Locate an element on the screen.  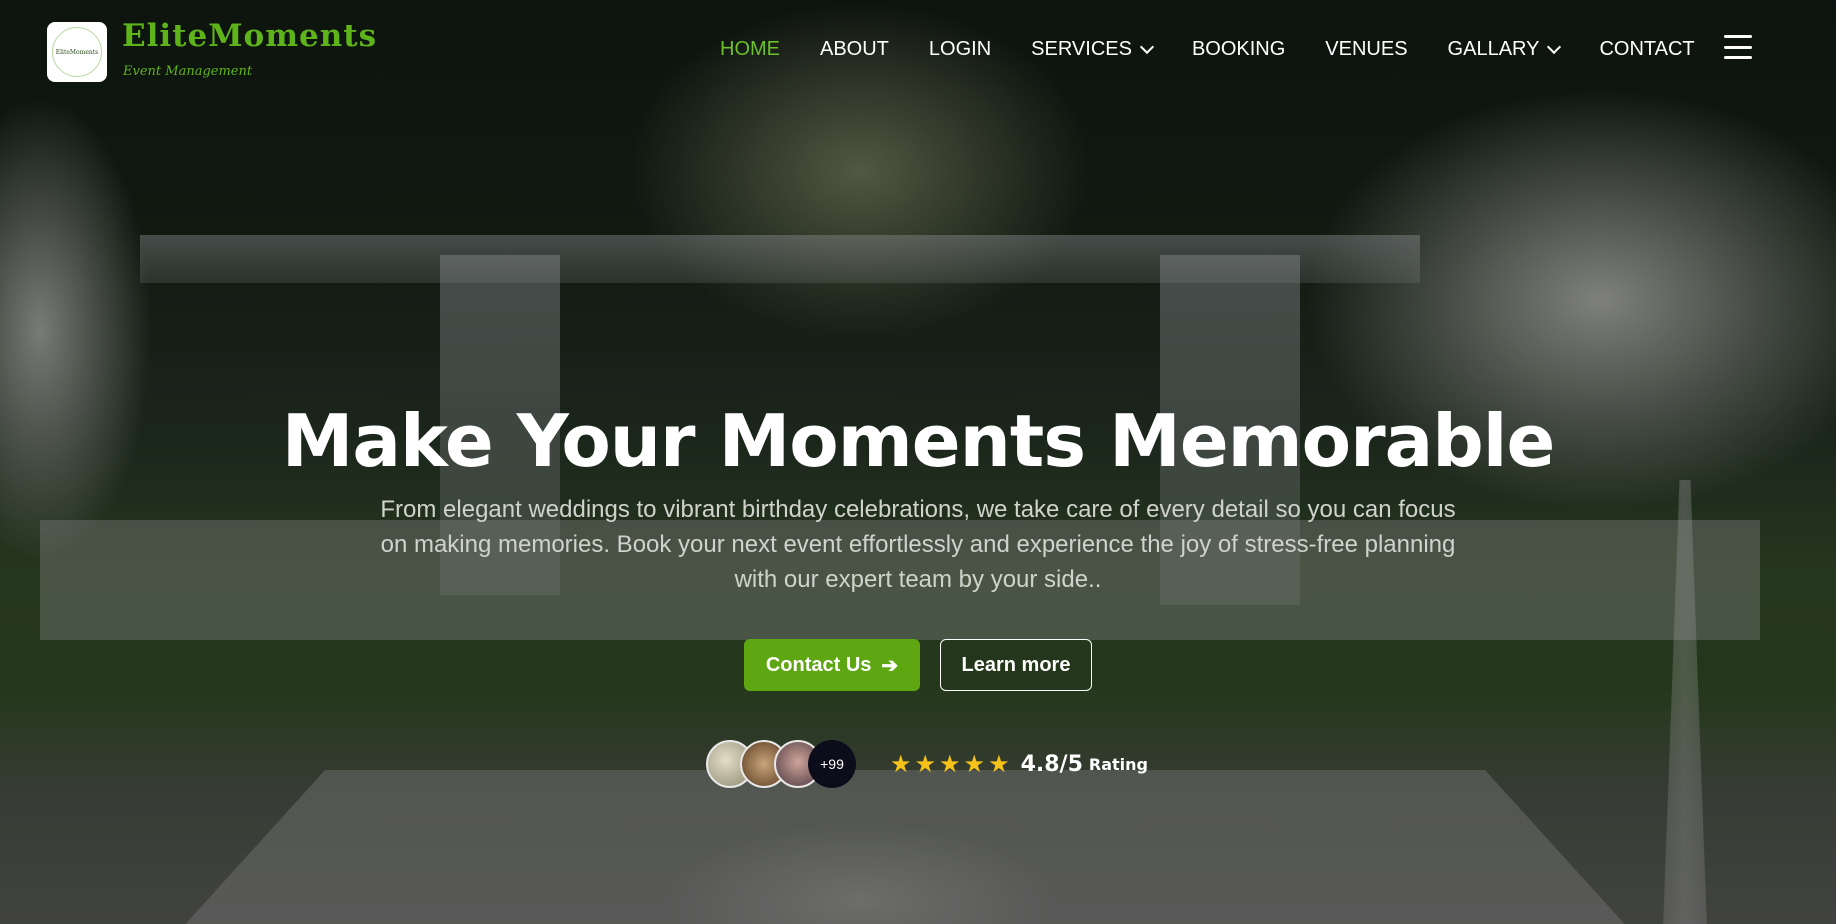
nav-gallary-label: GALLARY is located at coordinates (1493, 49).